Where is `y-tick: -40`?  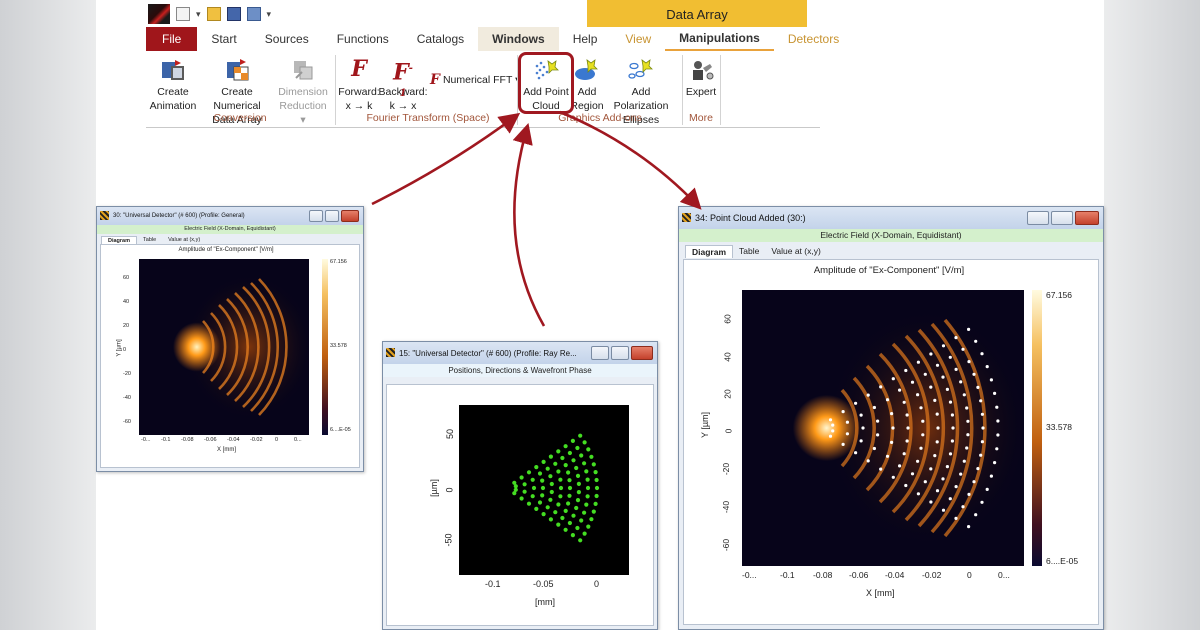 y-tick: -40 is located at coordinates (726, 507).